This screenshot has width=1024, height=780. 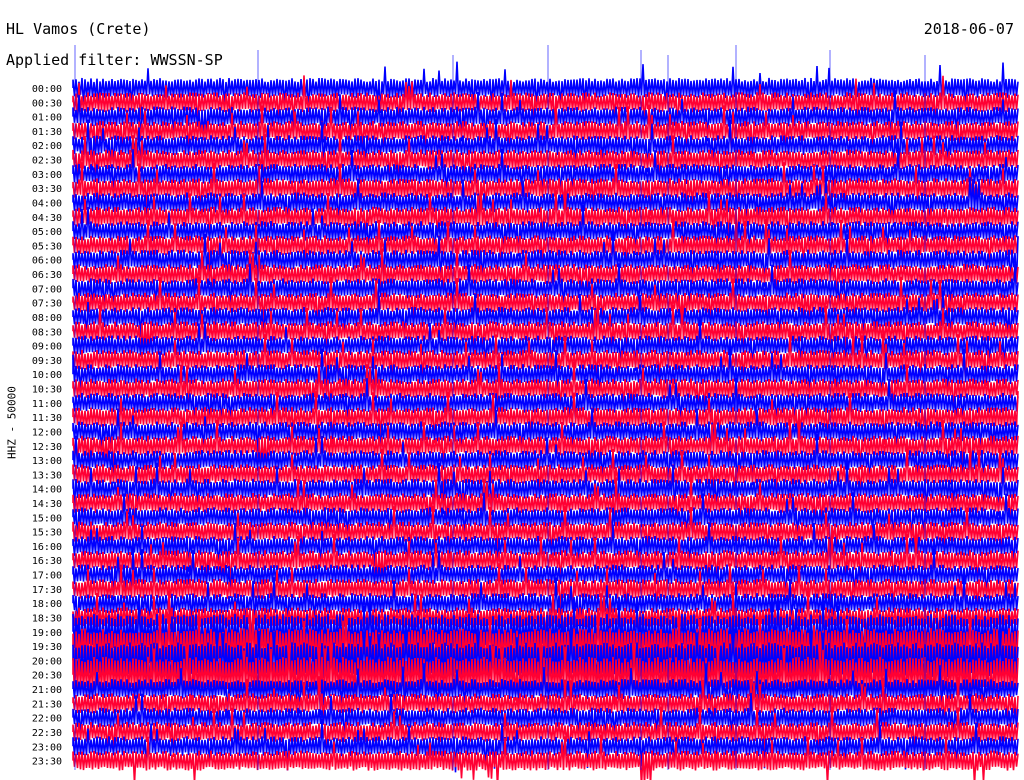 What do you see at coordinates (47, 490) in the screenshot?
I see `row-label: 14:00` at bounding box center [47, 490].